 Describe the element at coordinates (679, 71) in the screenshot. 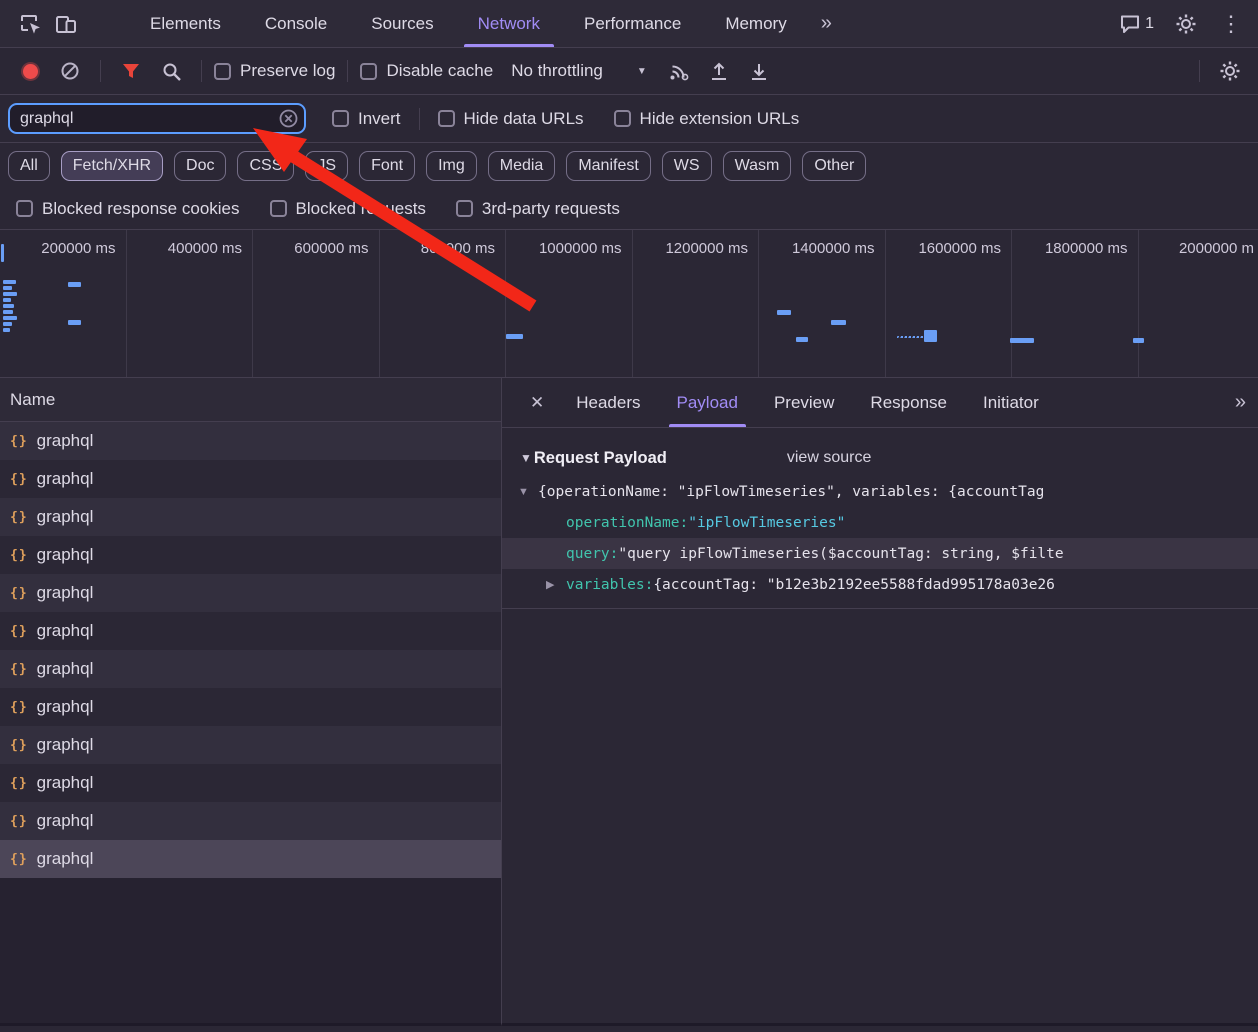

I see `network-conditions-icon` at that location.